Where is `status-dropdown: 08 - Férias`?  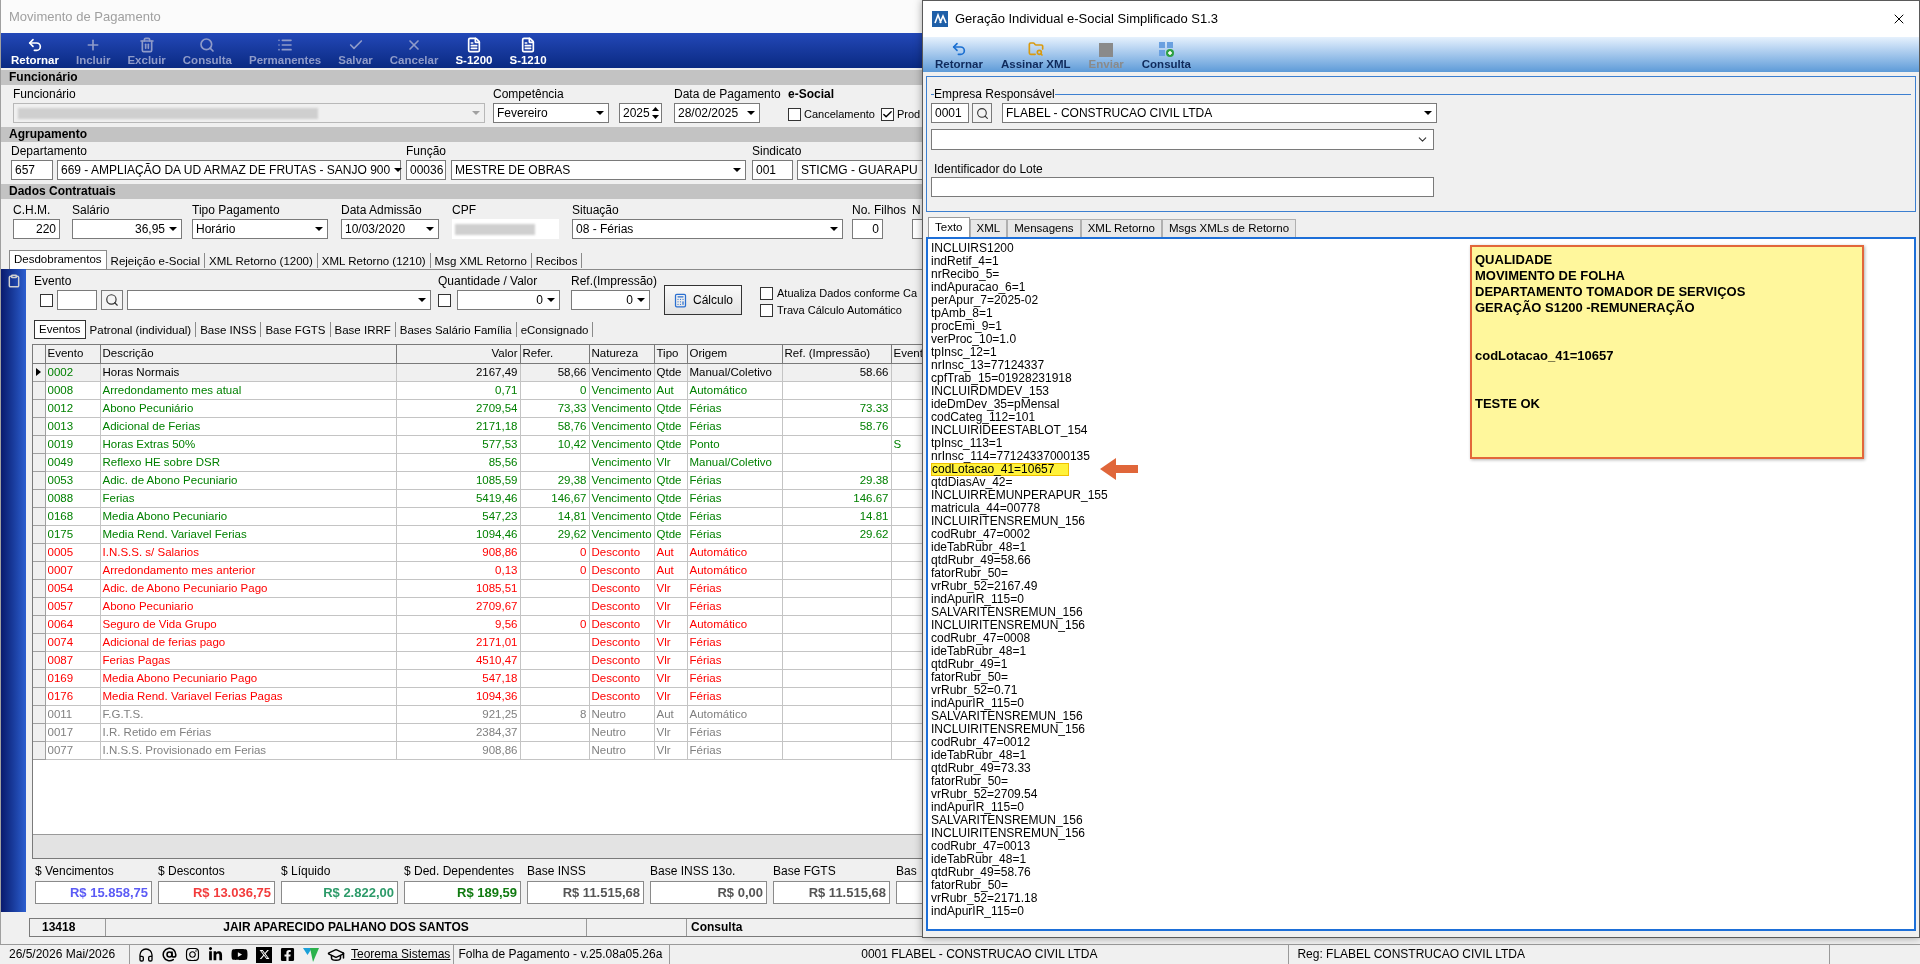 status-dropdown: 08 - Férias is located at coordinates (707, 229).